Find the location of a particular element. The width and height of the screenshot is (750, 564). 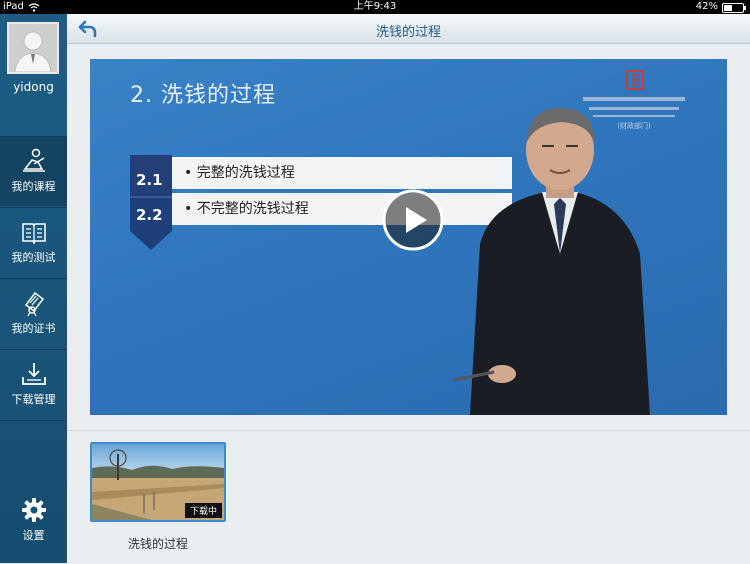

play-button is located at coordinates (413, 220).